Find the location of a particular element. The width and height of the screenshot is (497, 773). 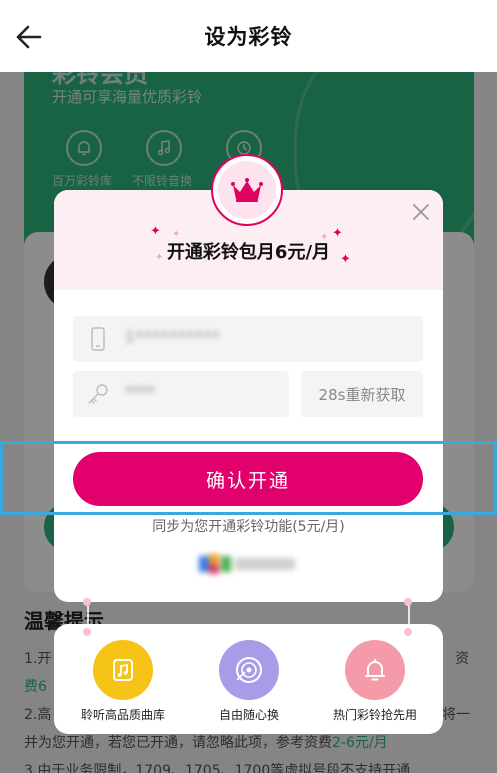

crown-icon is located at coordinates (247, 190).